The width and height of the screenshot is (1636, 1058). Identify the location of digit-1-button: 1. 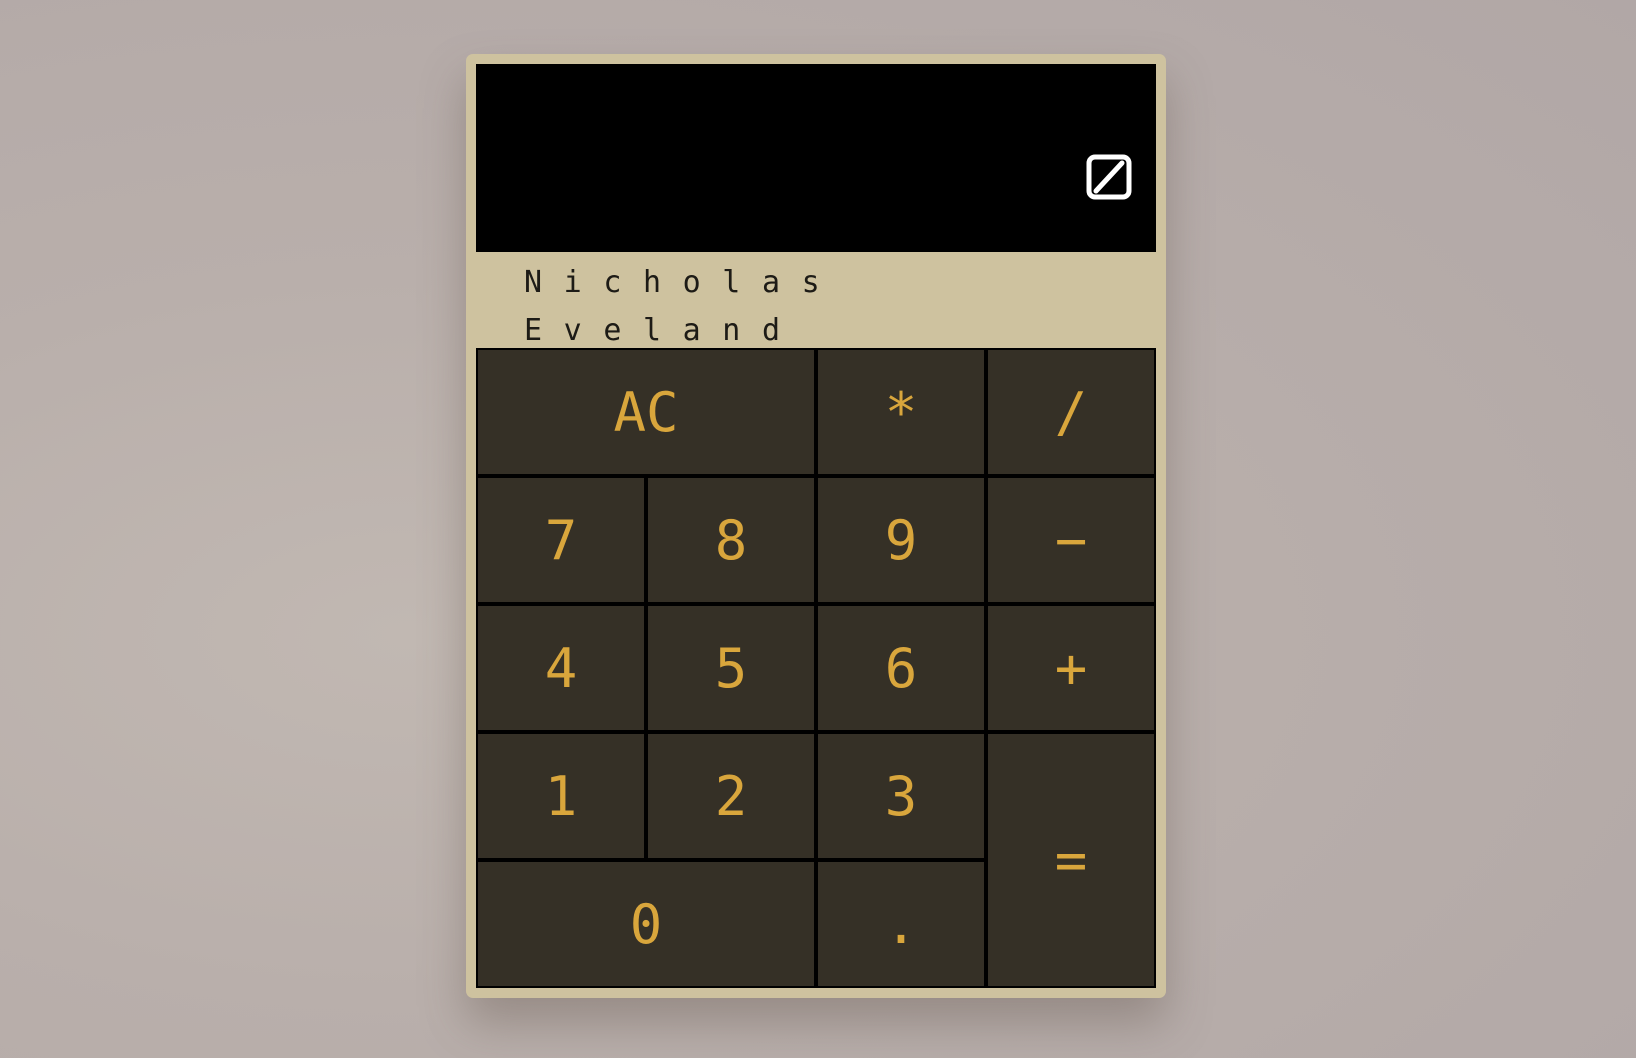
(561, 796).